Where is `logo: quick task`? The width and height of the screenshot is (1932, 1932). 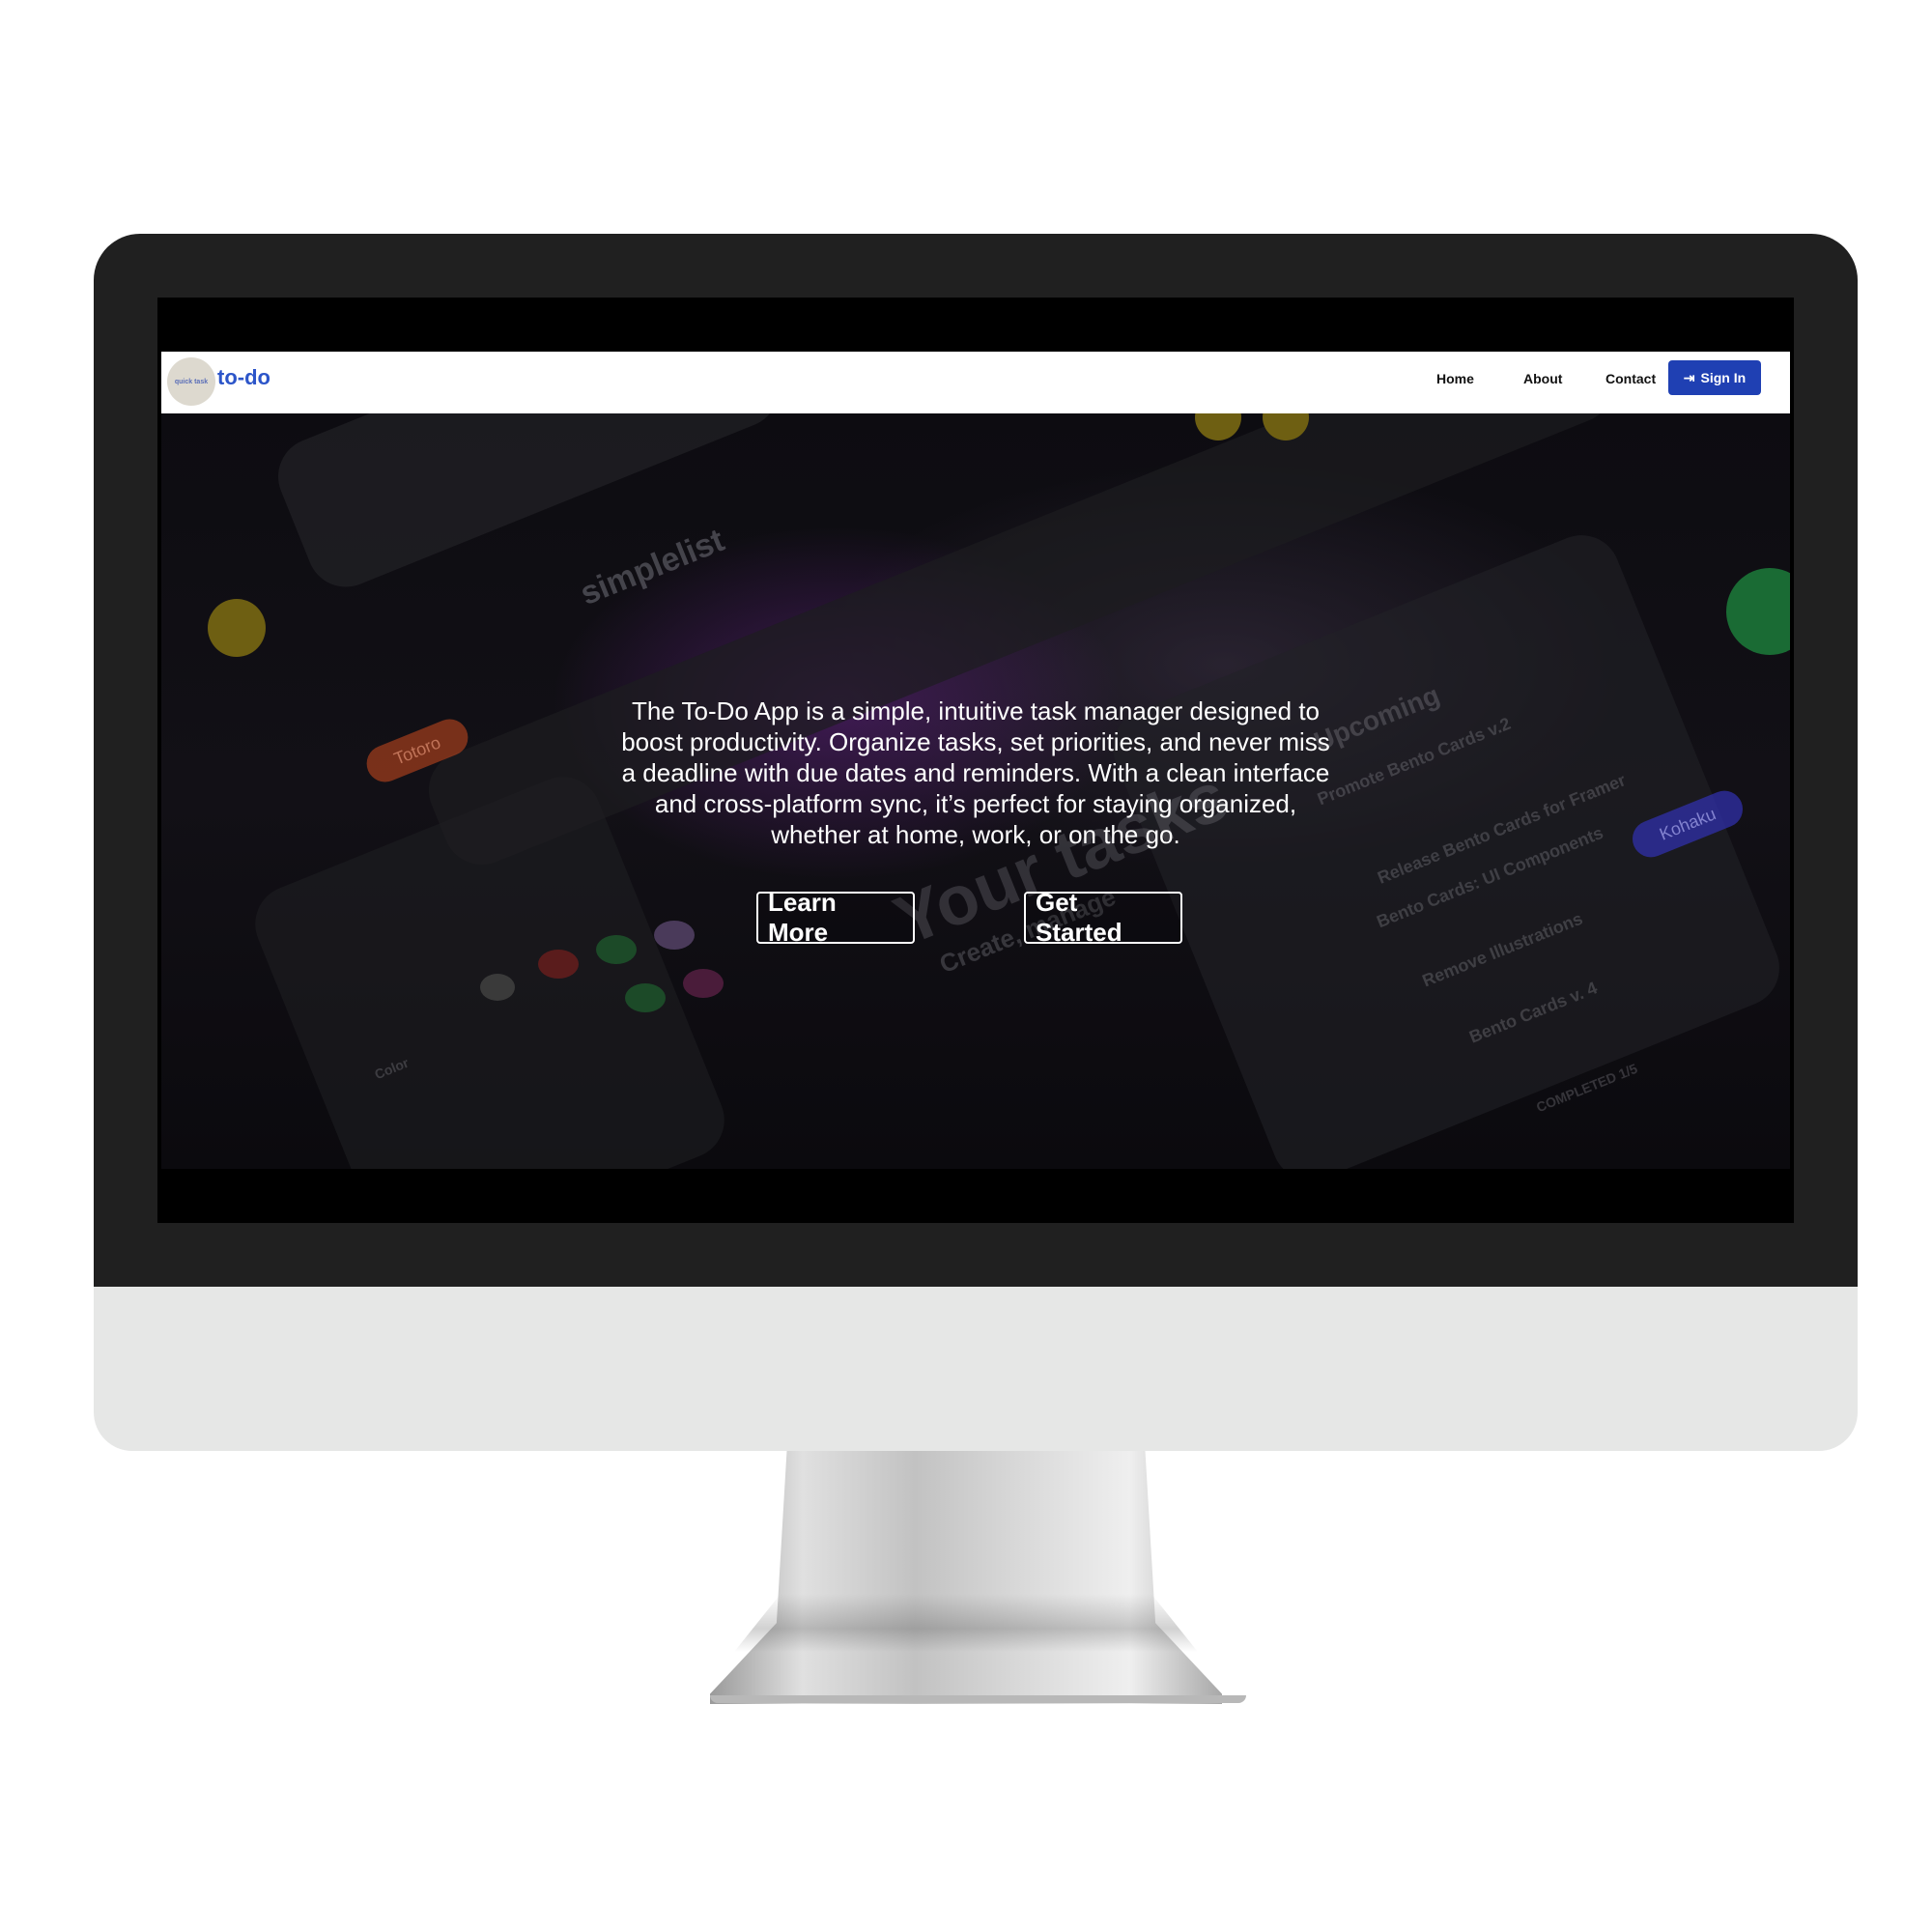
logo: quick task is located at coordinates (191, 381).